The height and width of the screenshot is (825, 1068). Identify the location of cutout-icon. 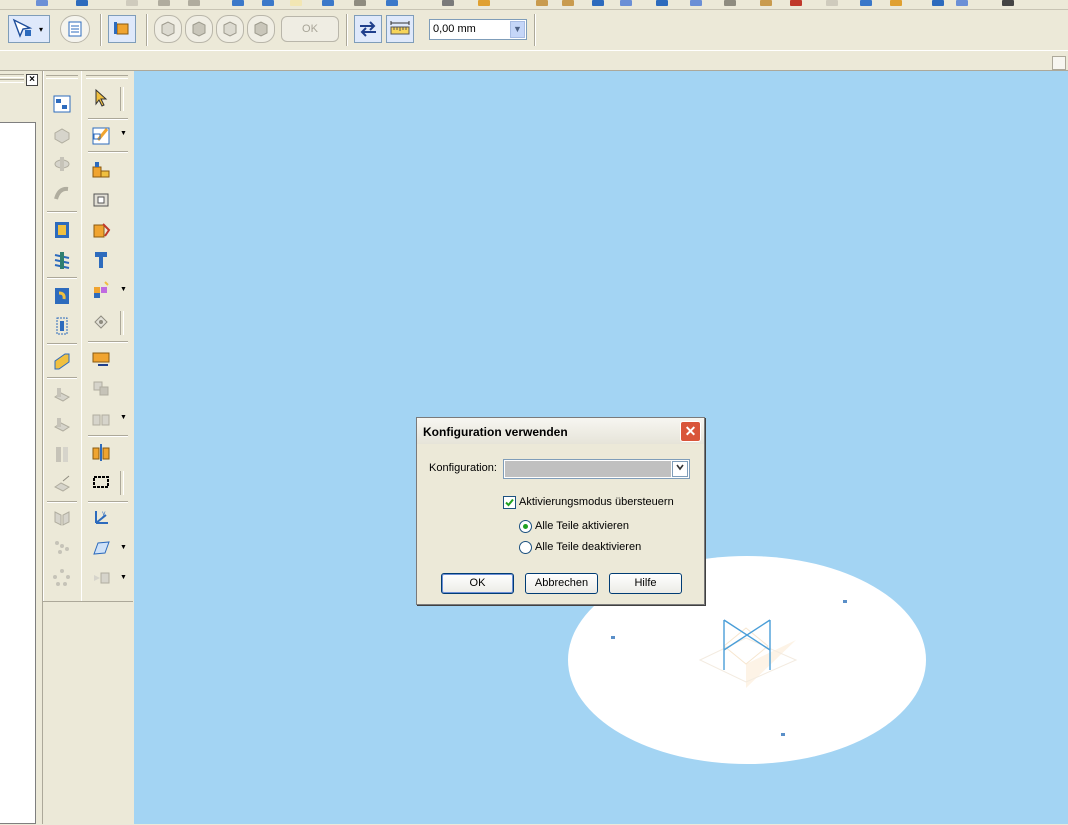
(62, 296).